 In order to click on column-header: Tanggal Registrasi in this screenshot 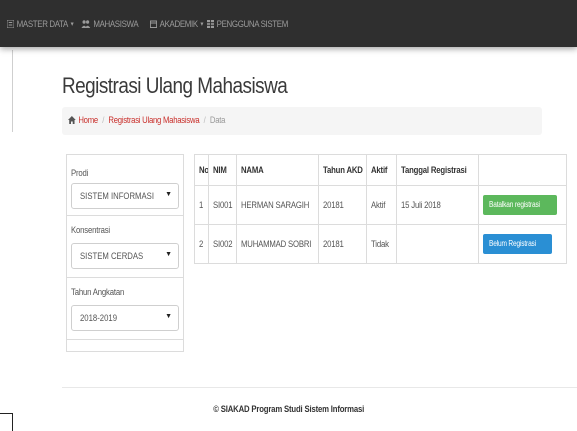, I will do `click(437, 170)`.